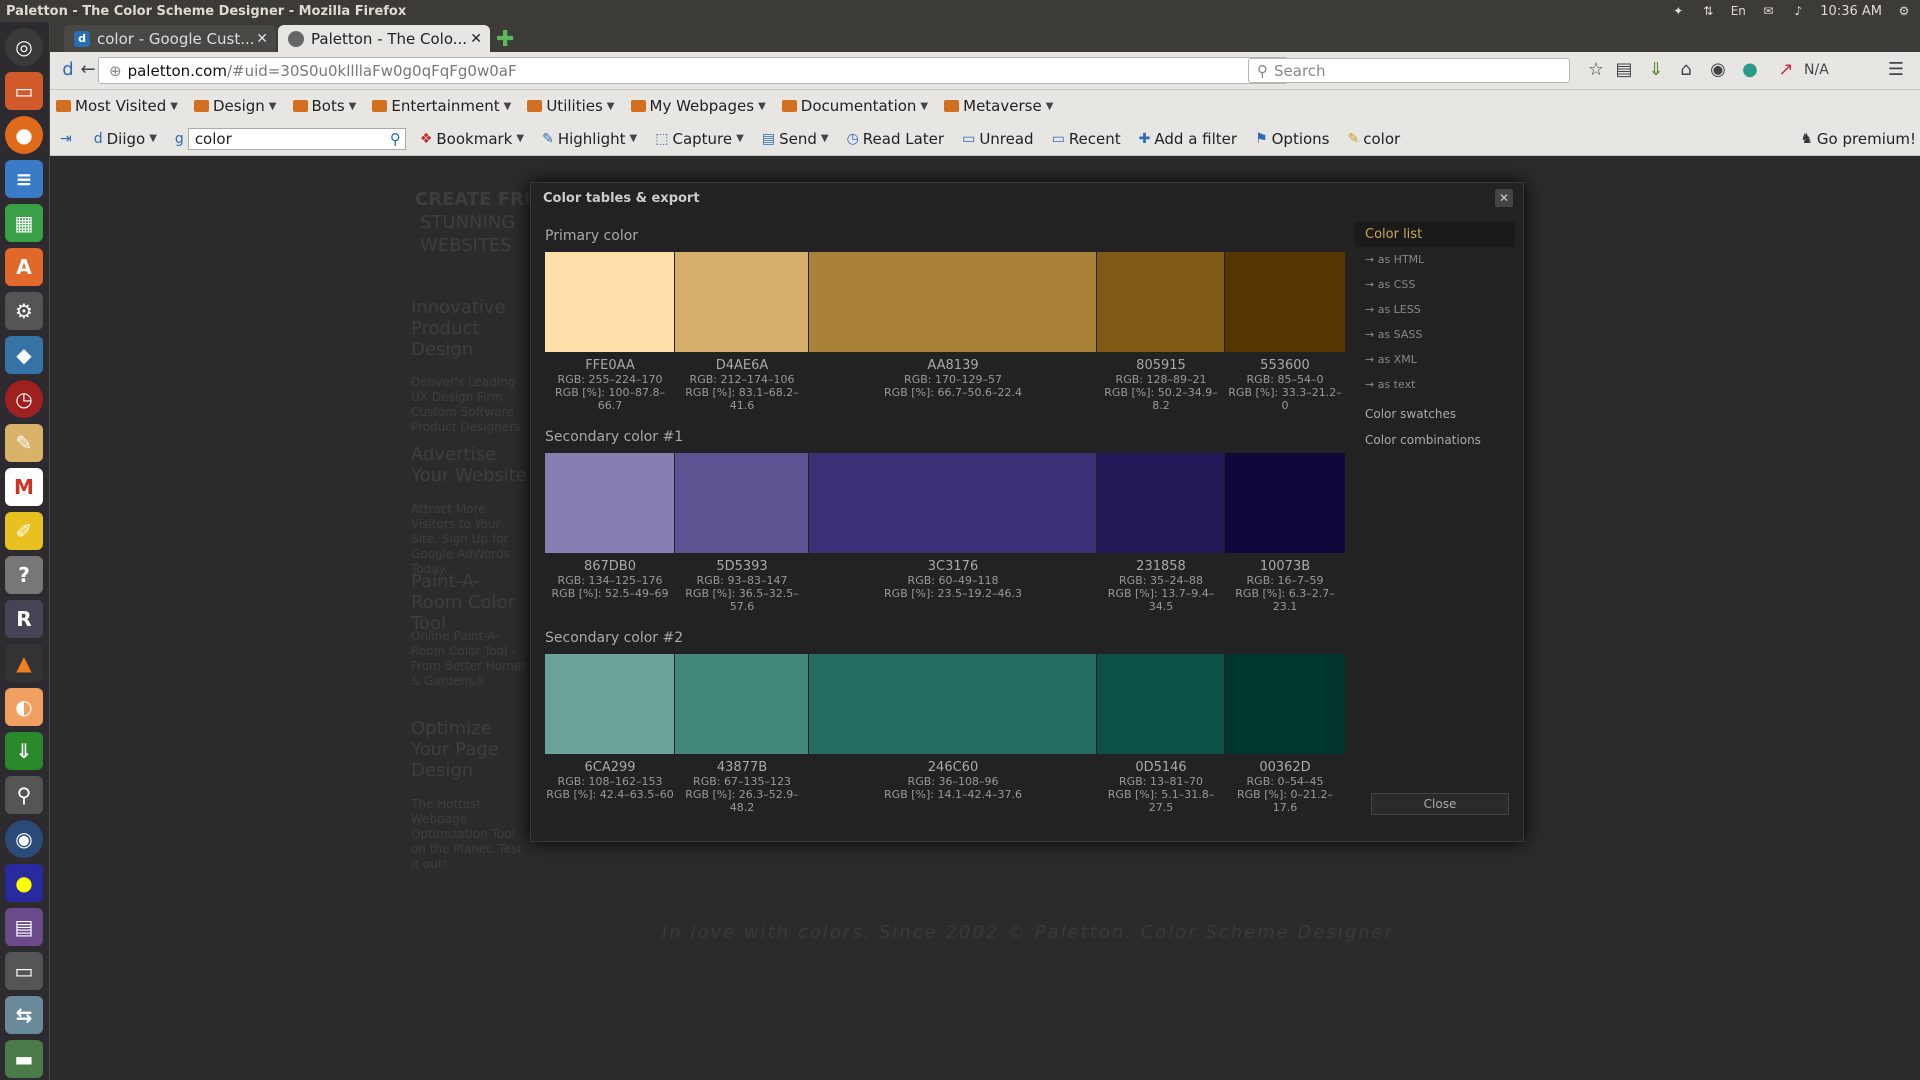  Describe the element at coordinates (571, 106) in the screenshot. I see `bookmark-folder-utilities: Utilities ▼` at that location.